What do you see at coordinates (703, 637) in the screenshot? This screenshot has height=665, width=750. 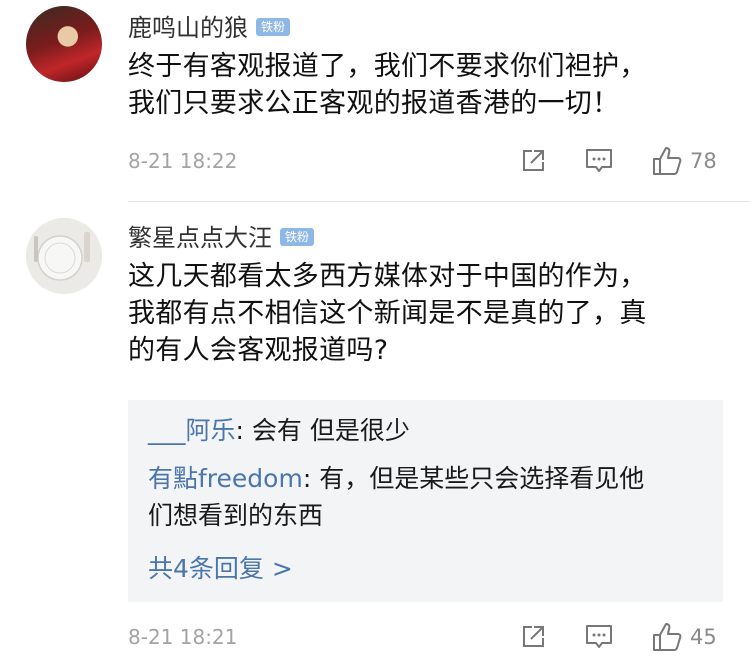 I see `like-count: 45` at bounding box center [703, 637].